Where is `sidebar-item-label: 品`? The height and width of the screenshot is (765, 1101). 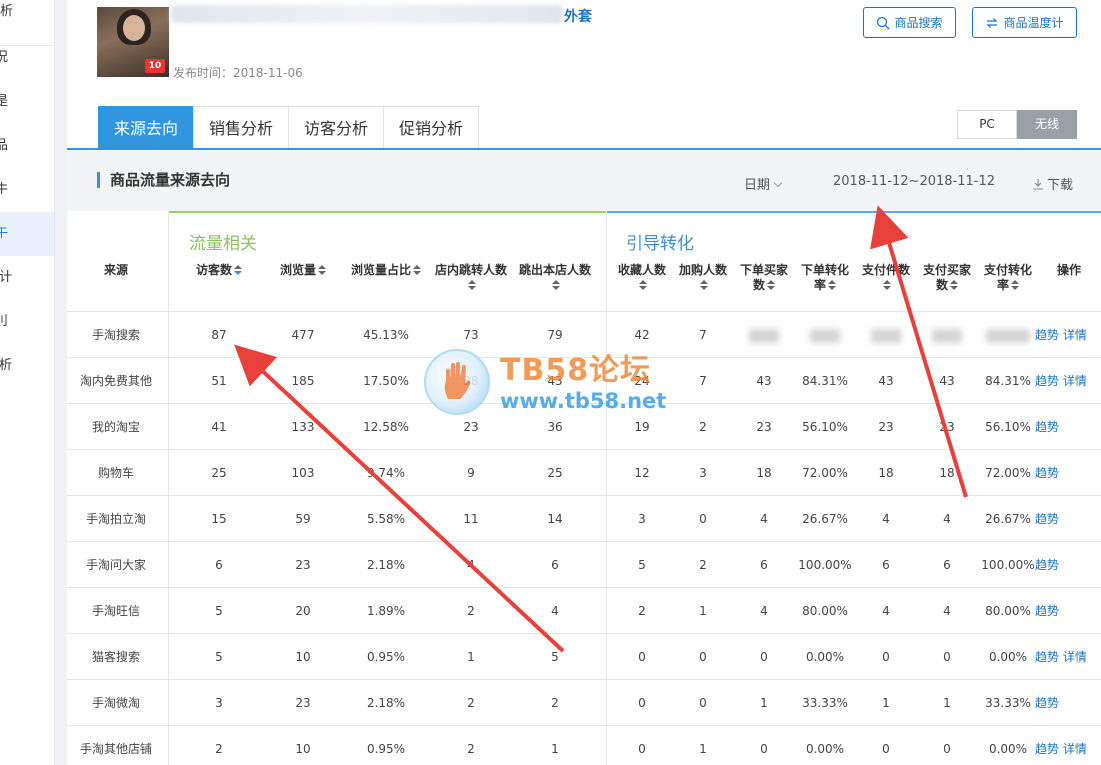
sidebar-item-label: 品 is located at coordinates (4, 146).